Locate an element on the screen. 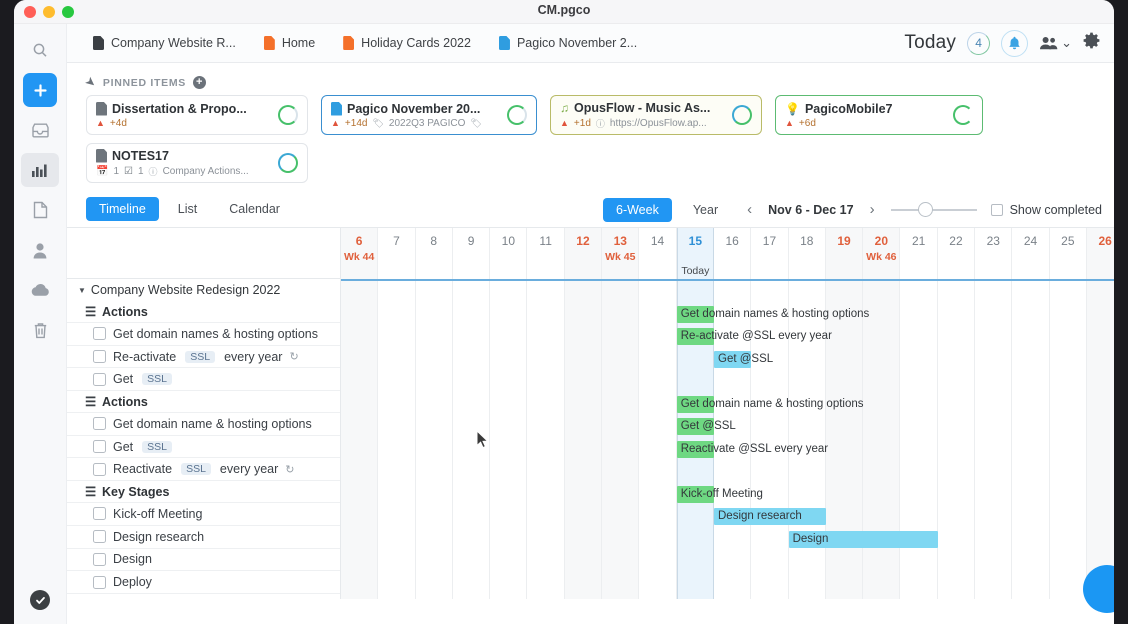 The image size is (1128, 624). add-pinned-item-button: + is located at coordinates (199, 82).